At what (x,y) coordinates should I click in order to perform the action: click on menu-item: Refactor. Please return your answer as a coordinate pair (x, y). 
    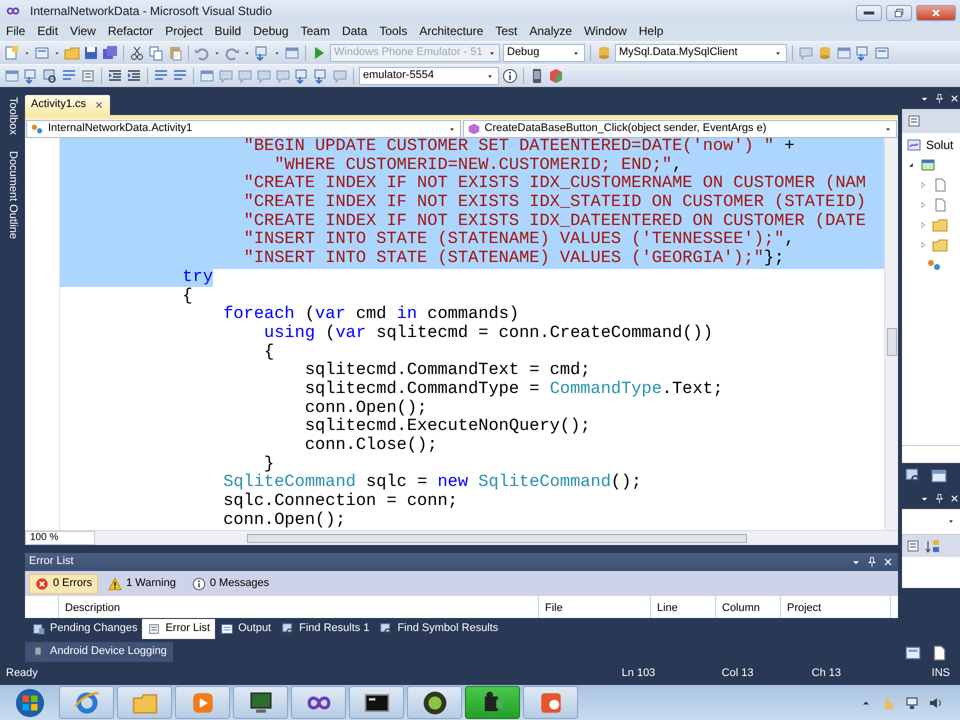
    Looking at the image, I should click on (131, 31).